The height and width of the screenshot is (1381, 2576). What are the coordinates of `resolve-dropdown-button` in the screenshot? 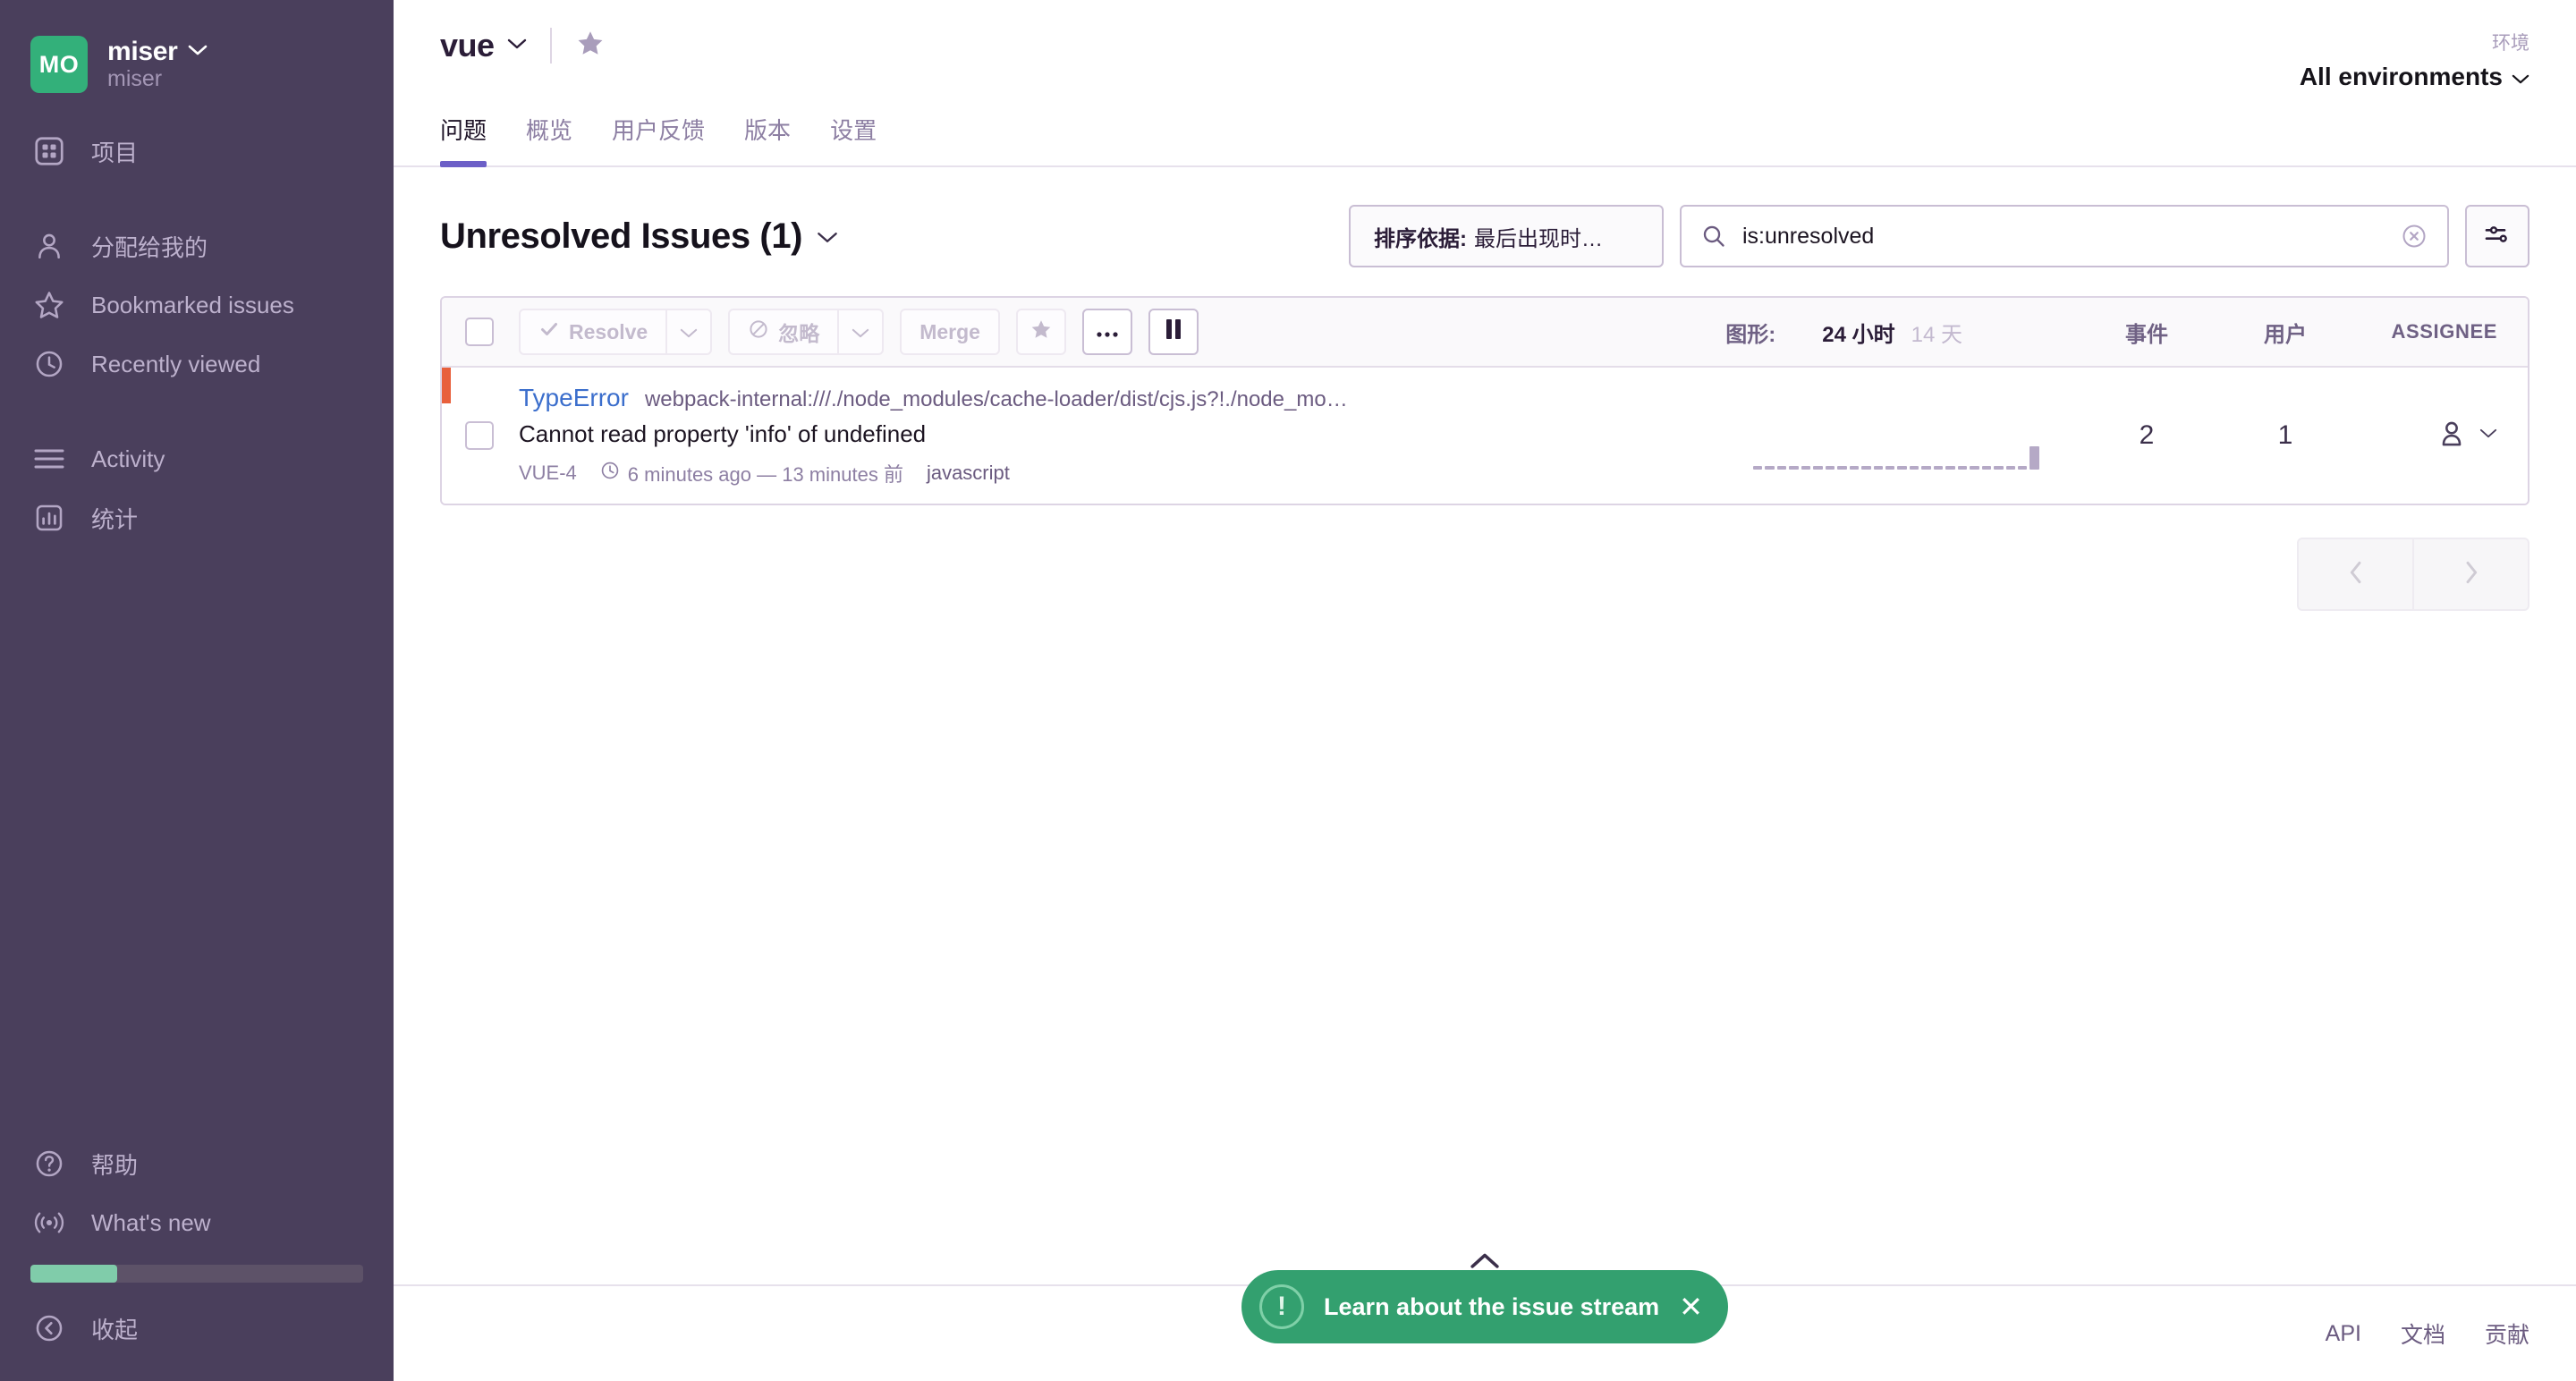 It's located at (689, 332).